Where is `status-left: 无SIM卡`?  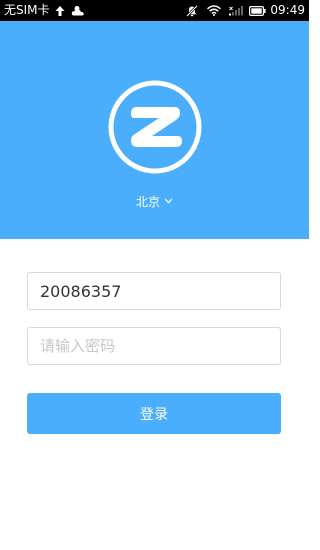
status-left: 无SIM卡 is located at coordinates (45, 10).